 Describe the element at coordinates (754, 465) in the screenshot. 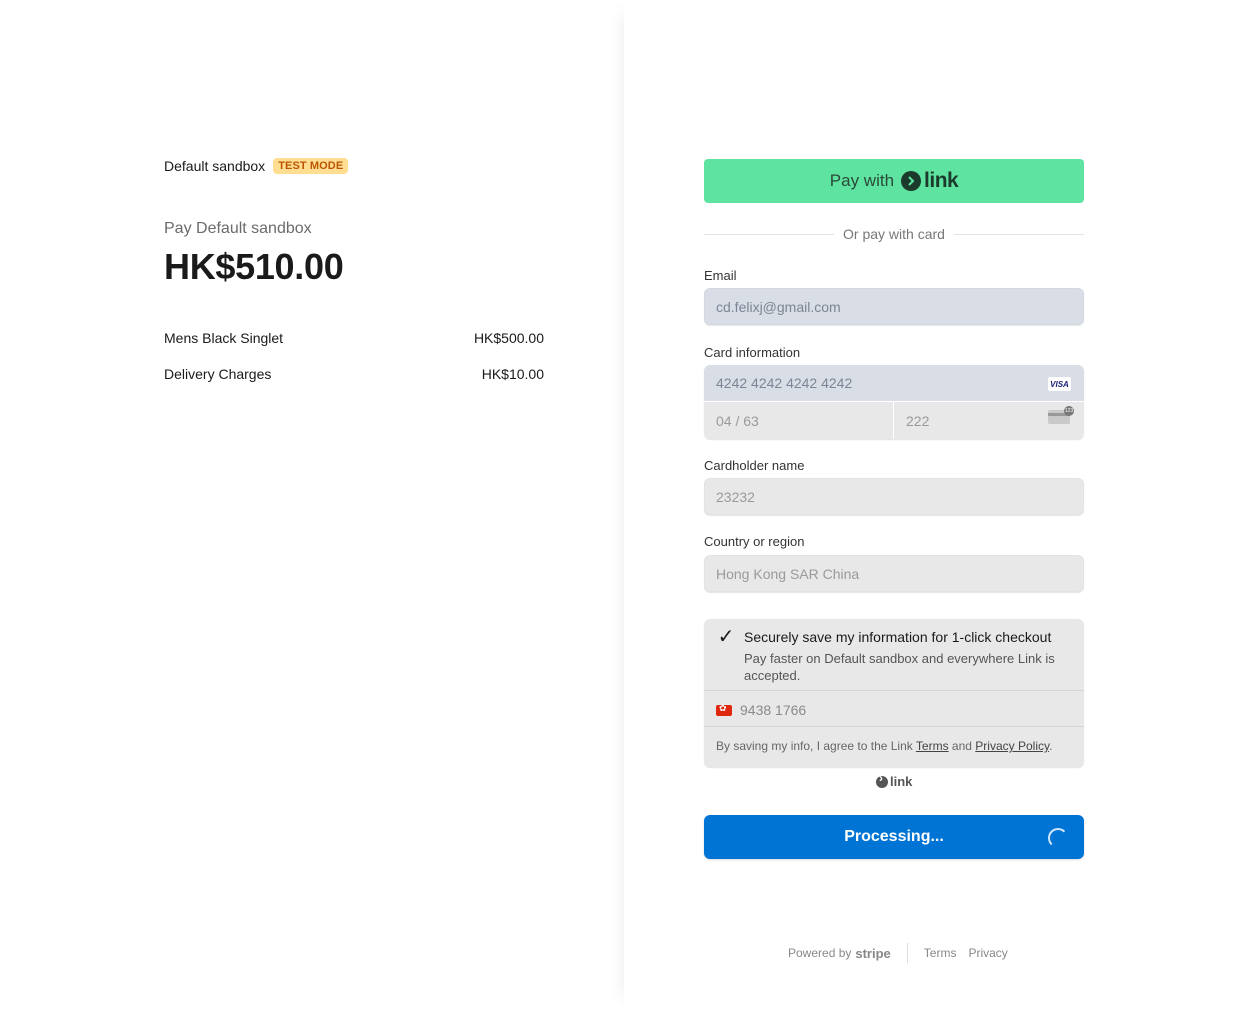

I see `cardholder-label: Cardholder name` at that location.